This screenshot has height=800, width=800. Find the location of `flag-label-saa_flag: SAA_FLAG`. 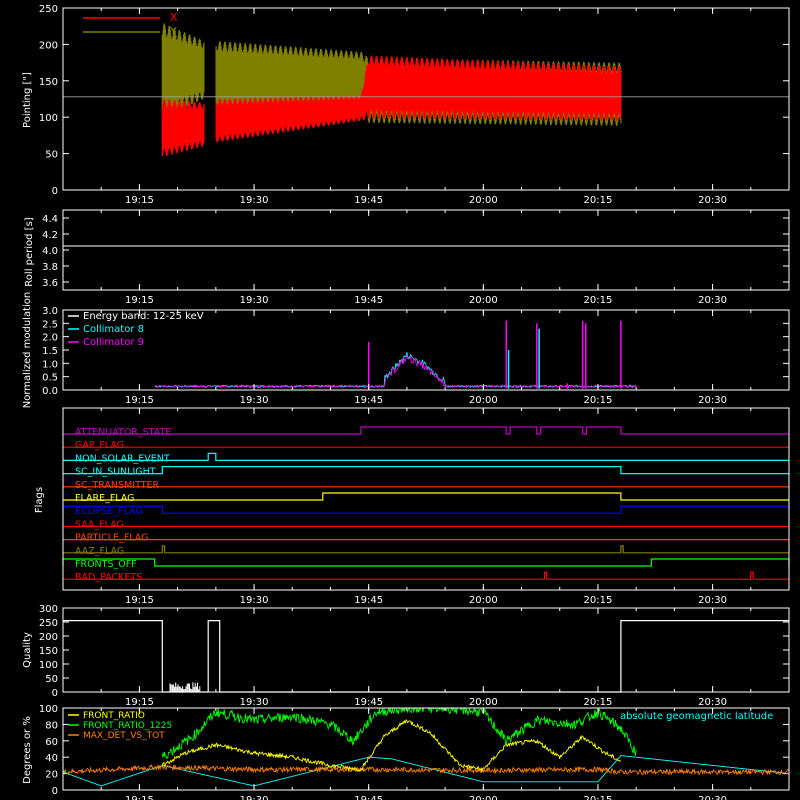

flag-label-saa_flag: SAA_FLAG is located at coordinates (99, 524).